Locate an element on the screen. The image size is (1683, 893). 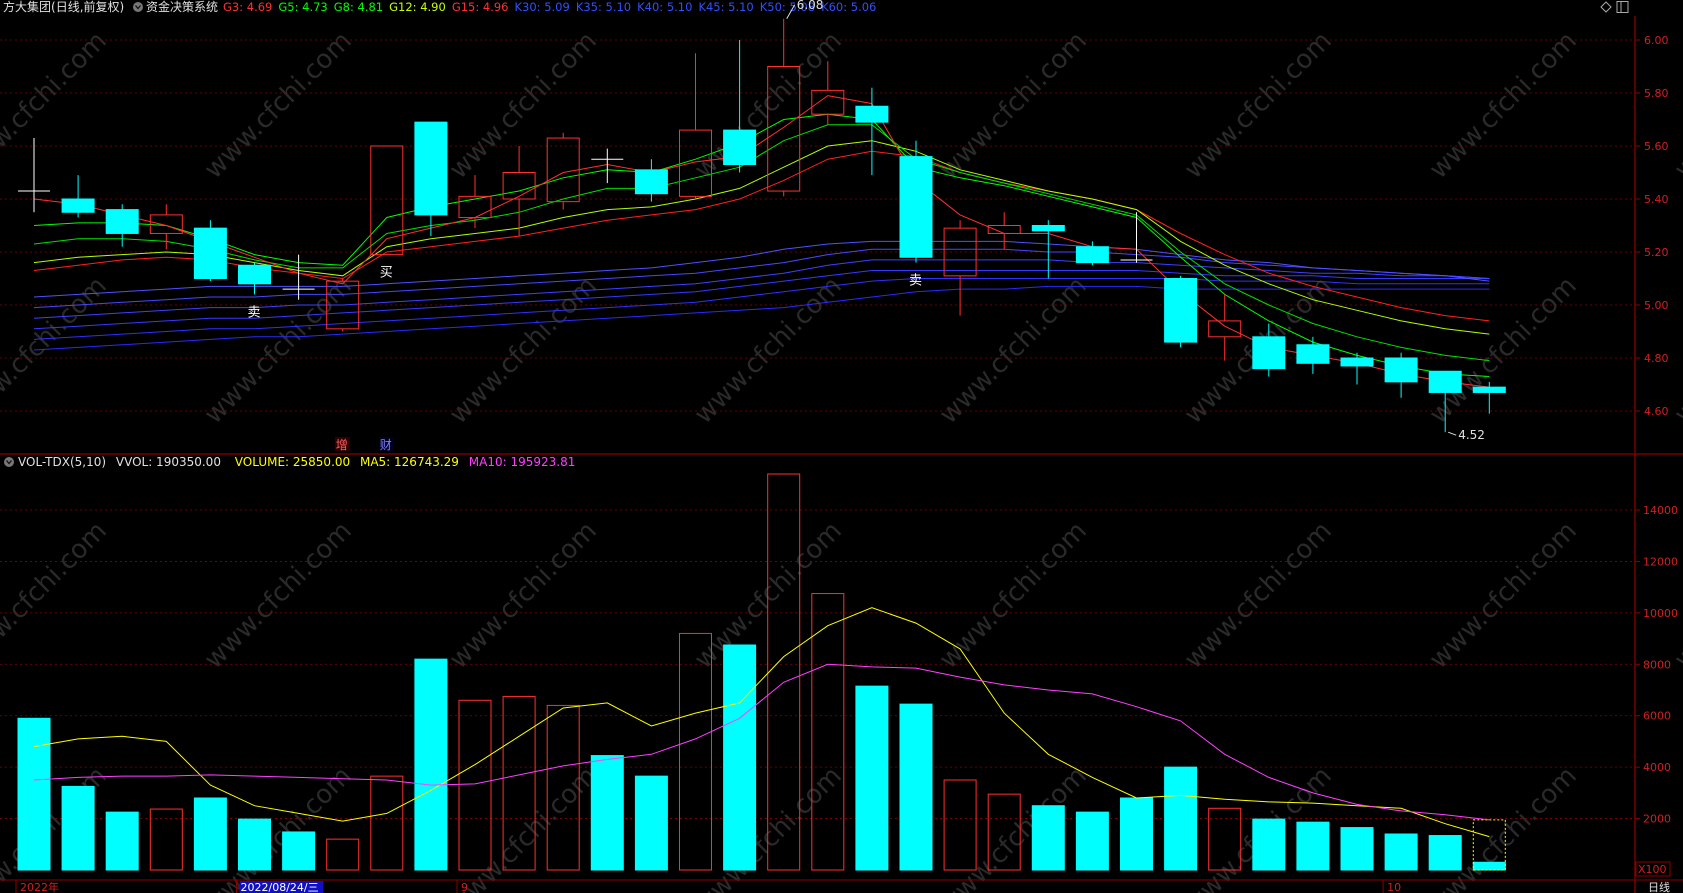
vvol-value: VVOL: 190350.00 is located at coordinates (168, 462).